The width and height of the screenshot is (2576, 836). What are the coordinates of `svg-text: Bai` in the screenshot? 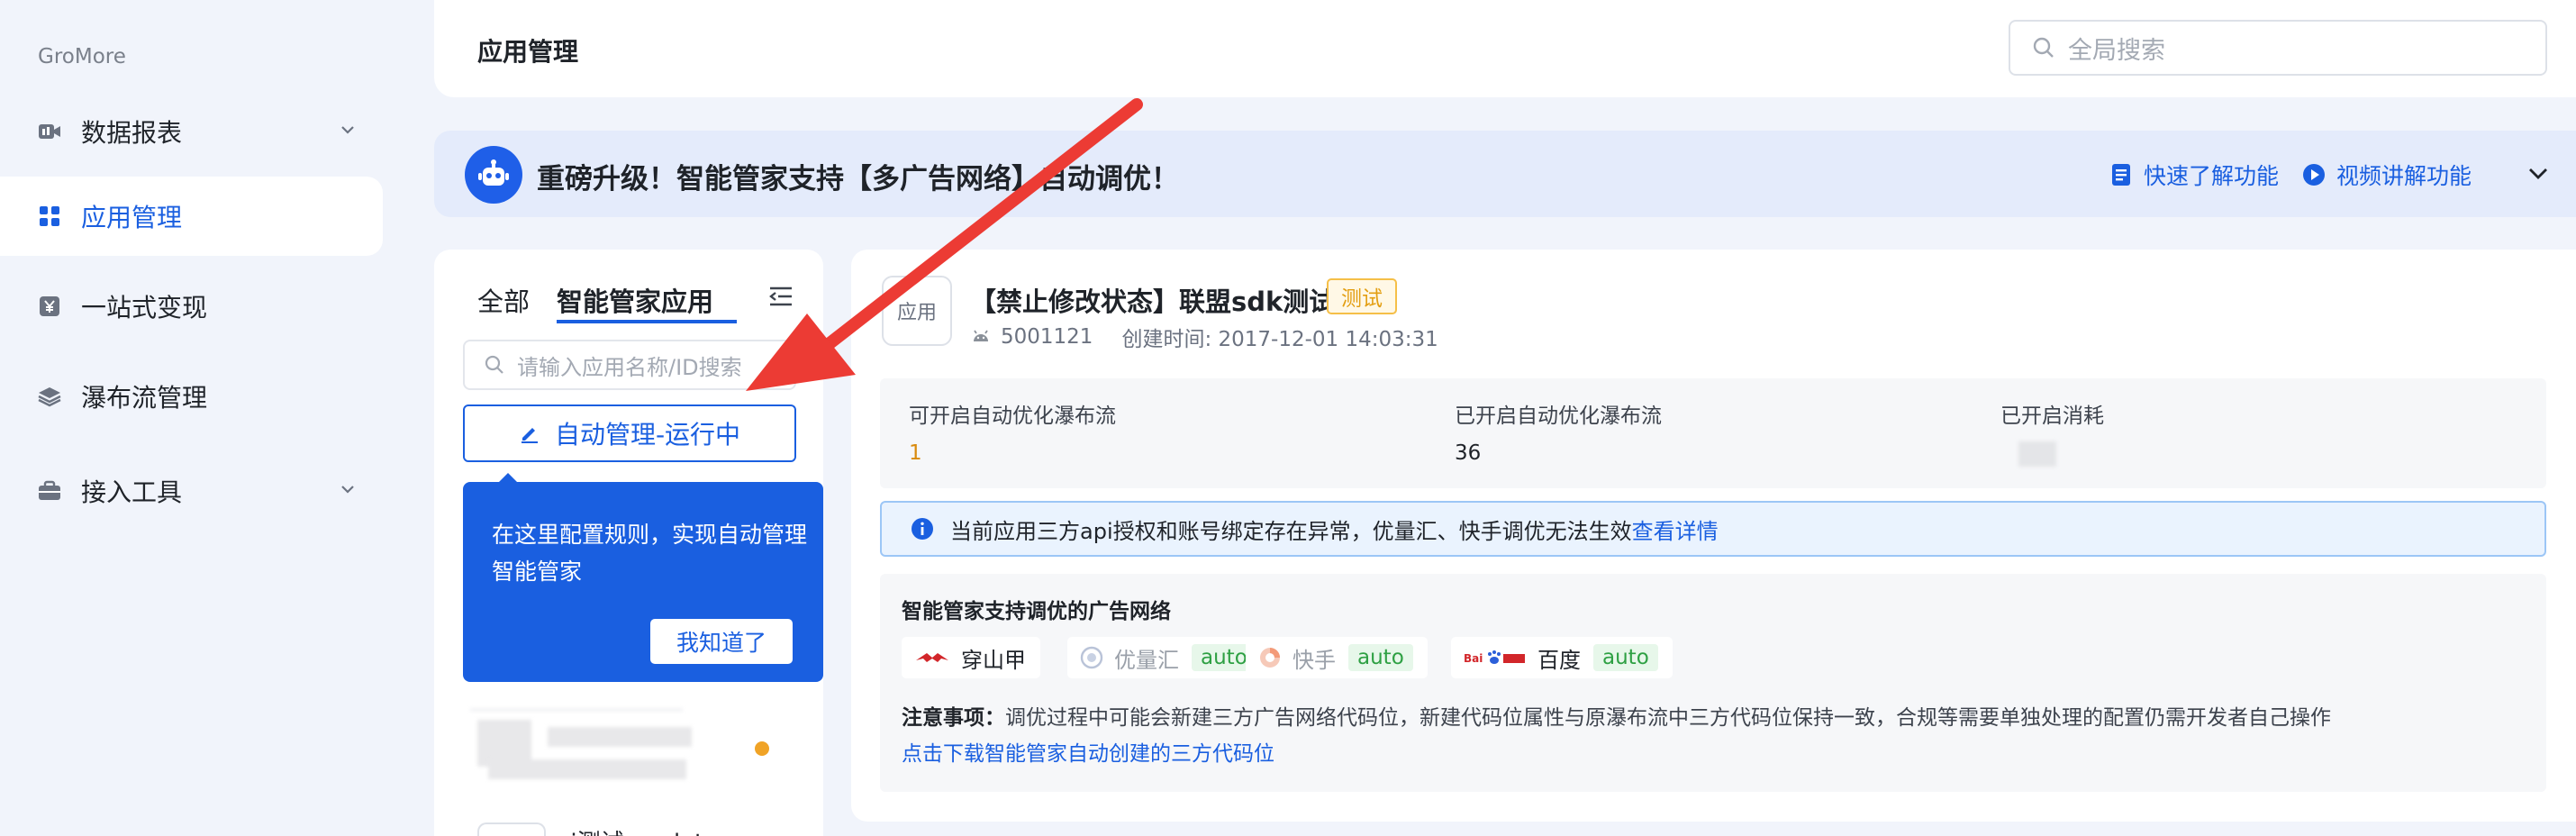 It's located at (1473, 658).